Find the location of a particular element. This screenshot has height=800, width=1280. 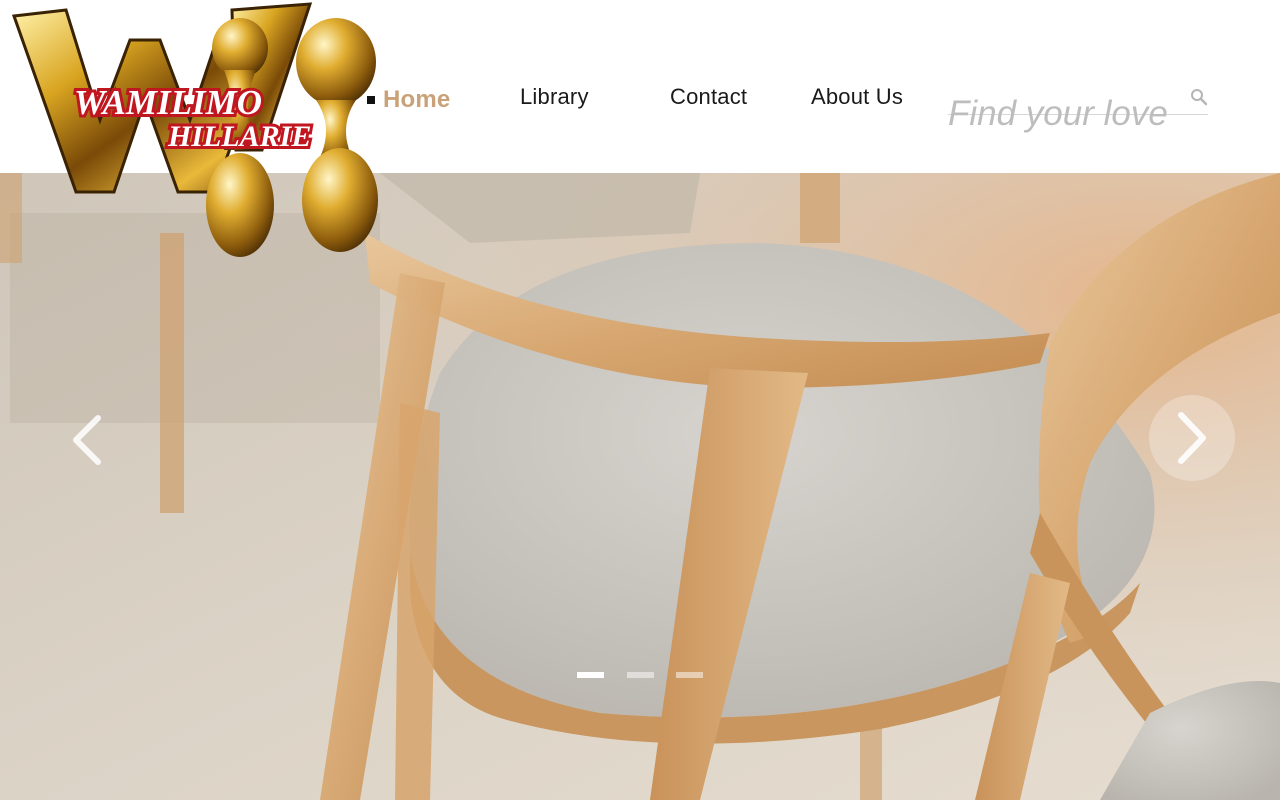

site-logo: WAMILIMO HILLARIE is located at coordinates (196, 131).